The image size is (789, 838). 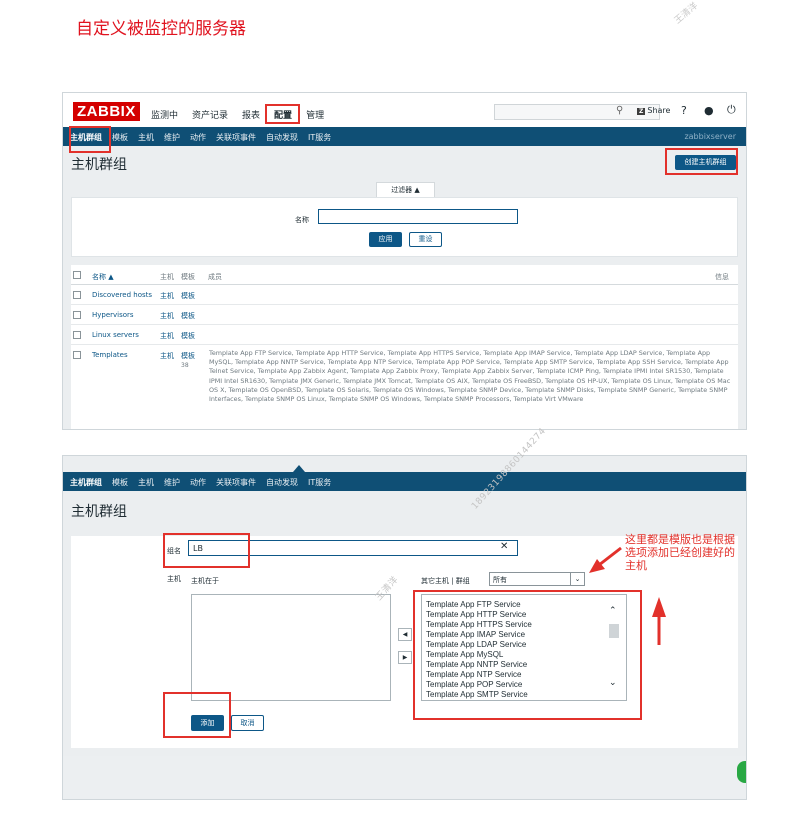 What do you see at coordinates (710, 136) in the screenshot?
I see `current-user: zabbixserver` at bounding box center [710, 136].